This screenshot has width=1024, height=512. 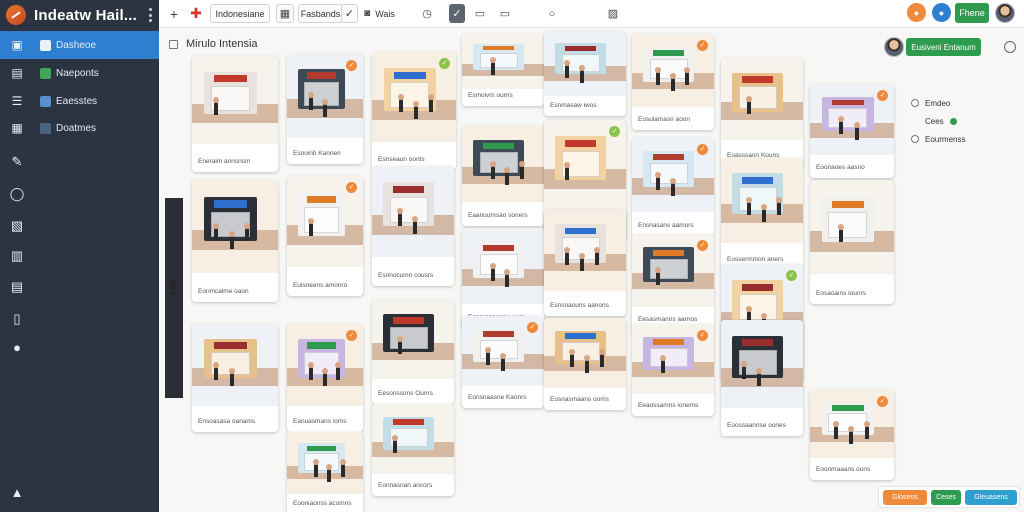 What do you see at coordinates (480, 13) in the screenshot?
I see `folder-icon: ▭` at bounding box center [480, 13].